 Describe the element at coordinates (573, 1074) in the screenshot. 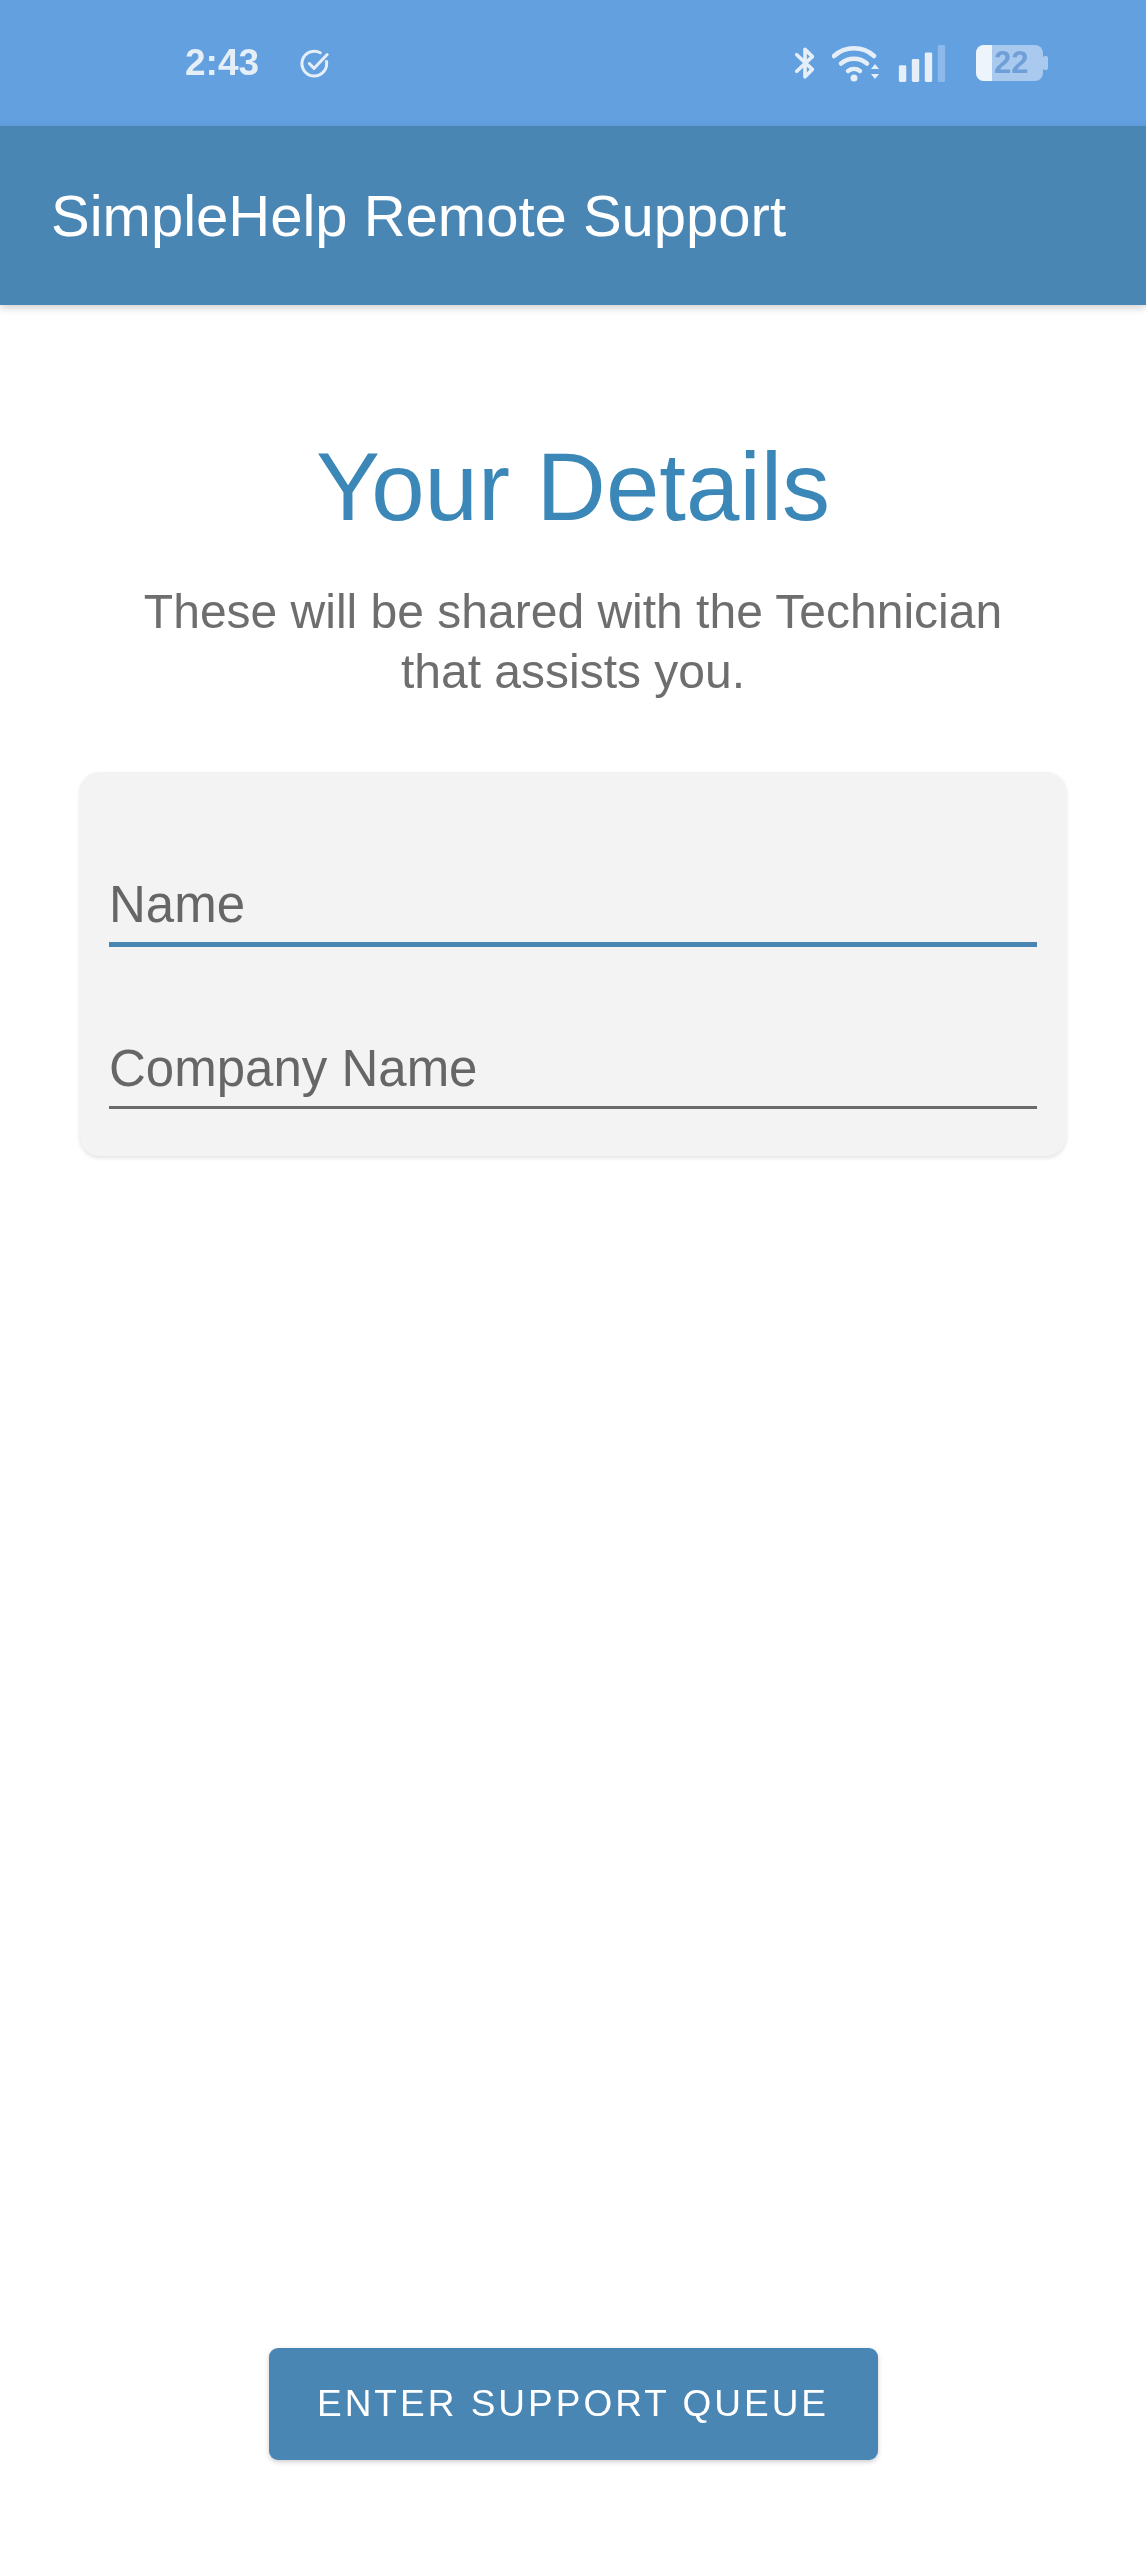

I see `input-field: Company Name` at that location.